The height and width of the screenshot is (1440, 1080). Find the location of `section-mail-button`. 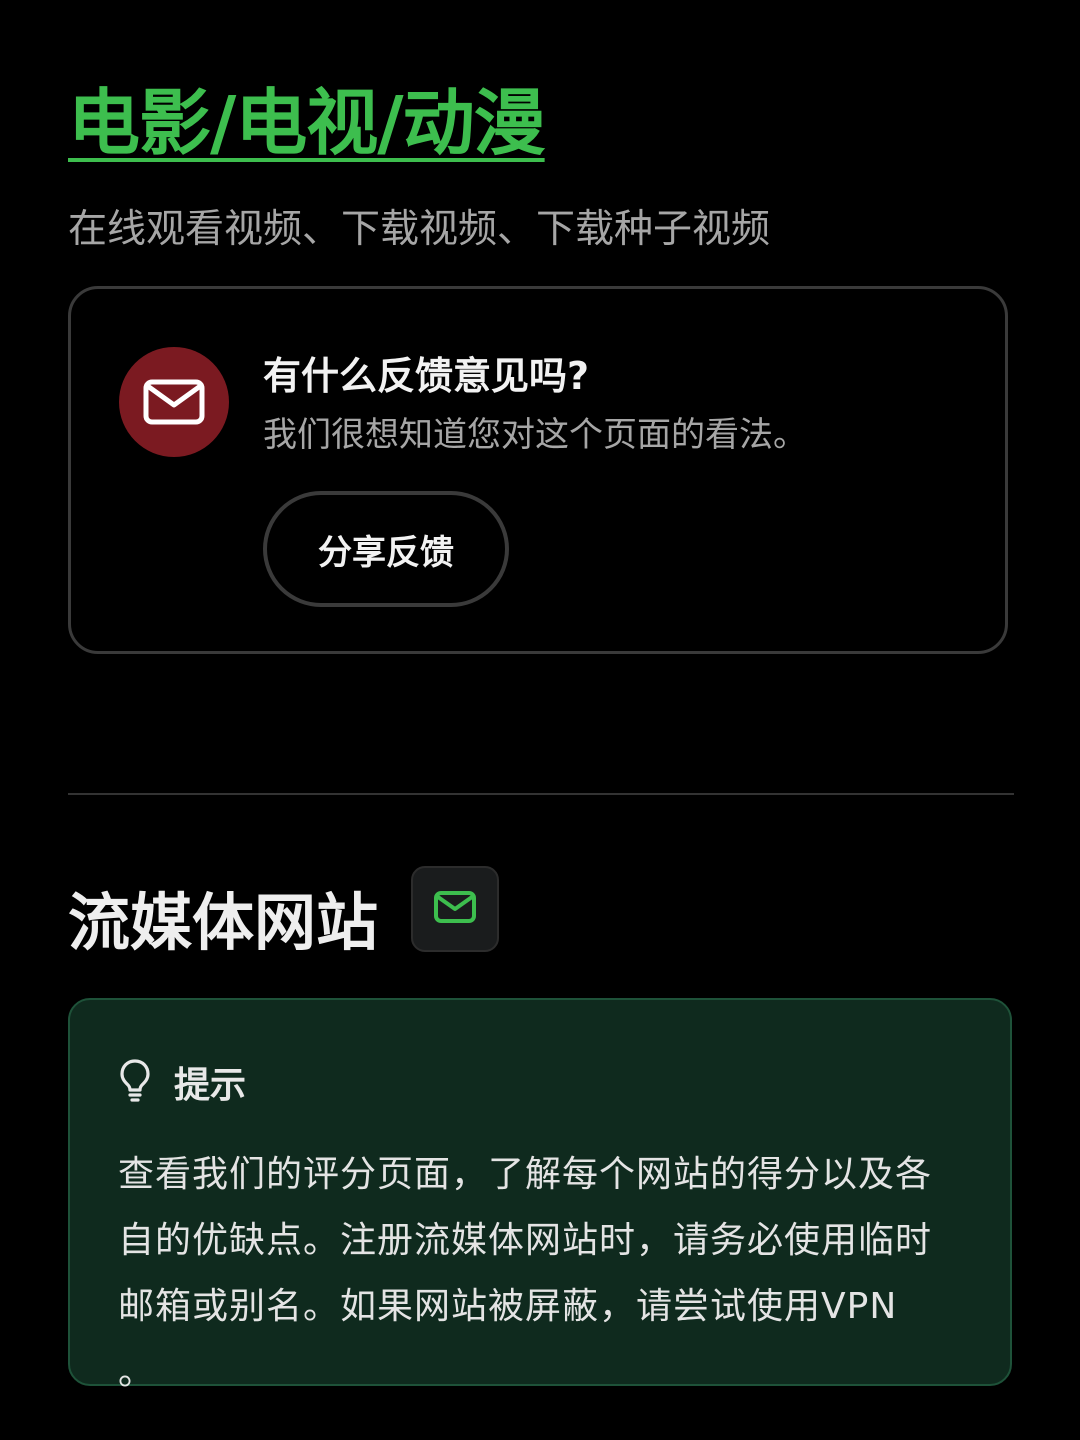

section-mail-button is located at coordinates (455, 909).